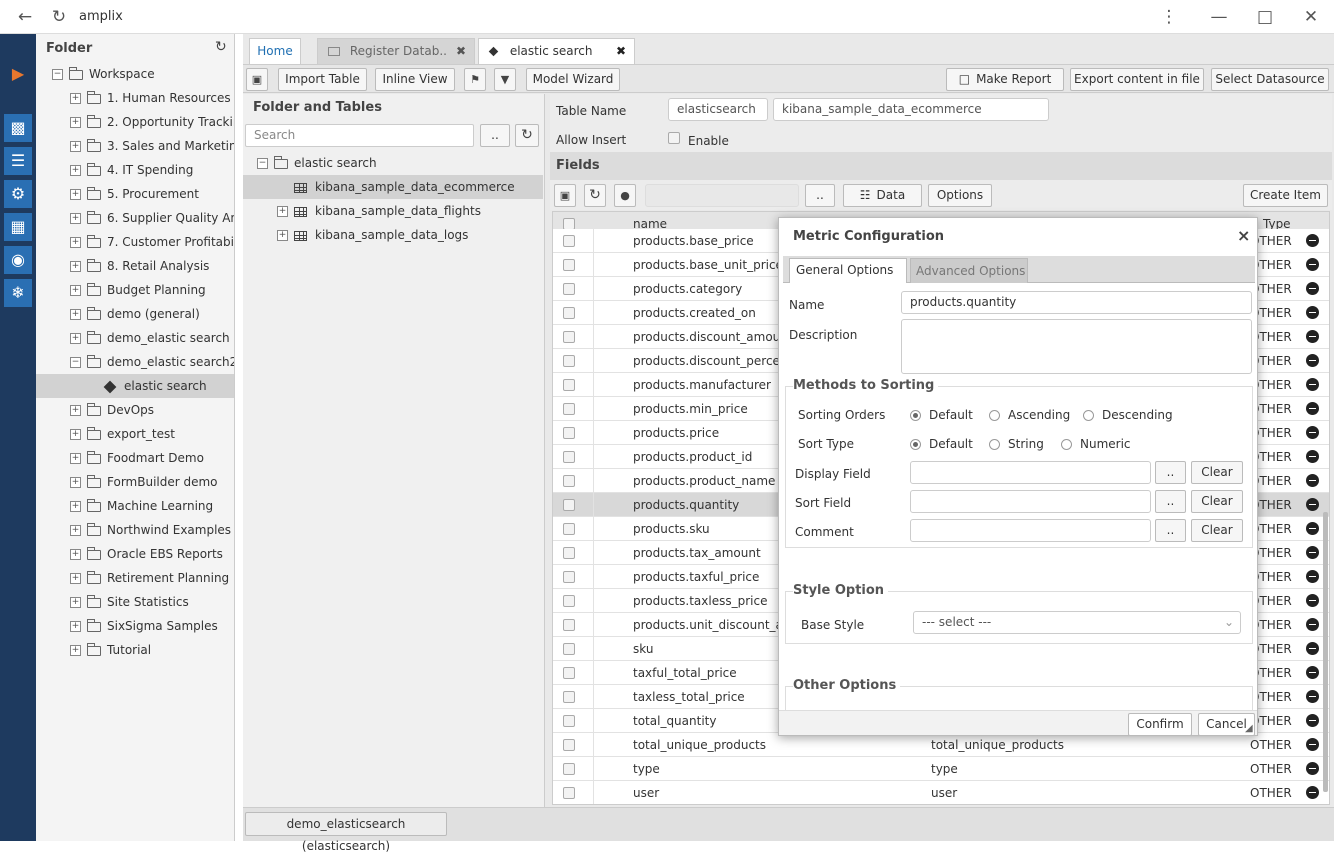 The height and width of the screenshot is (857, 1334). I want to click on folder-tree-item: + FormBuilder demo, so click(144, 482).